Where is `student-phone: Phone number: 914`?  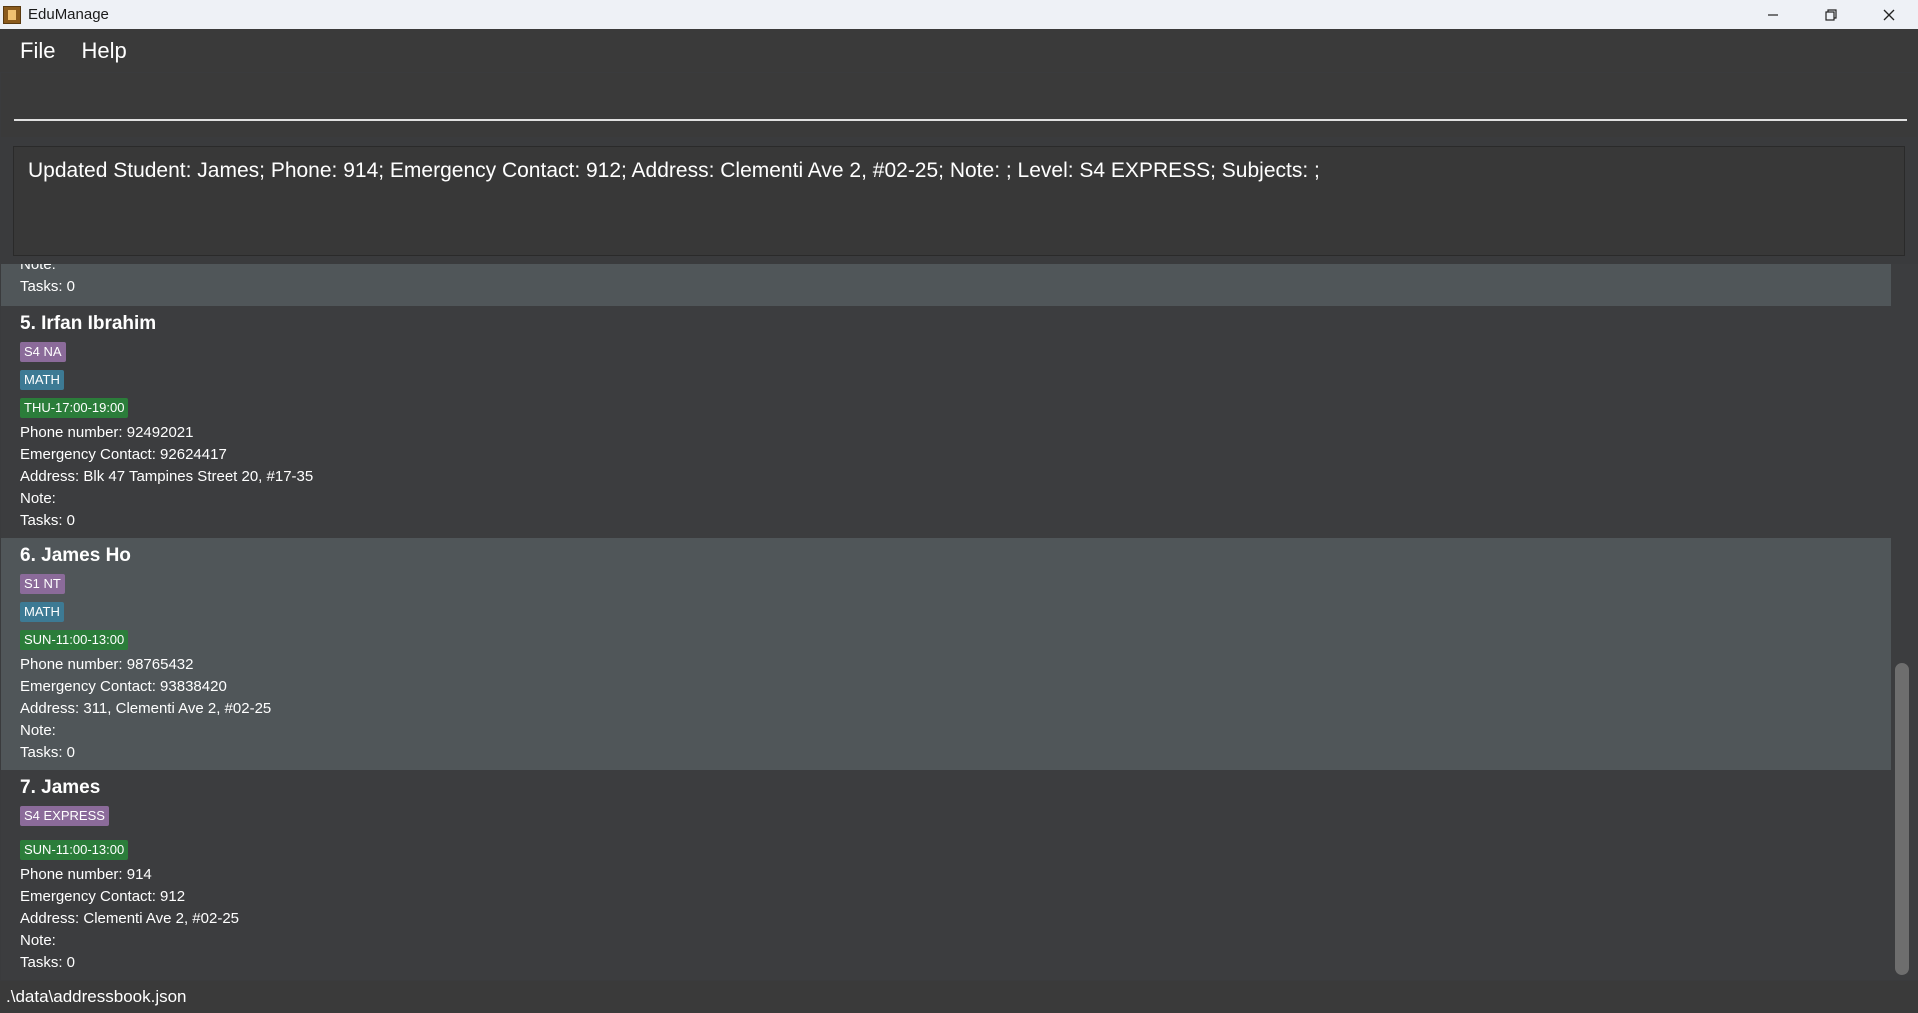 student-phone: Phone number: 914 is located at coordinates (86, 874).